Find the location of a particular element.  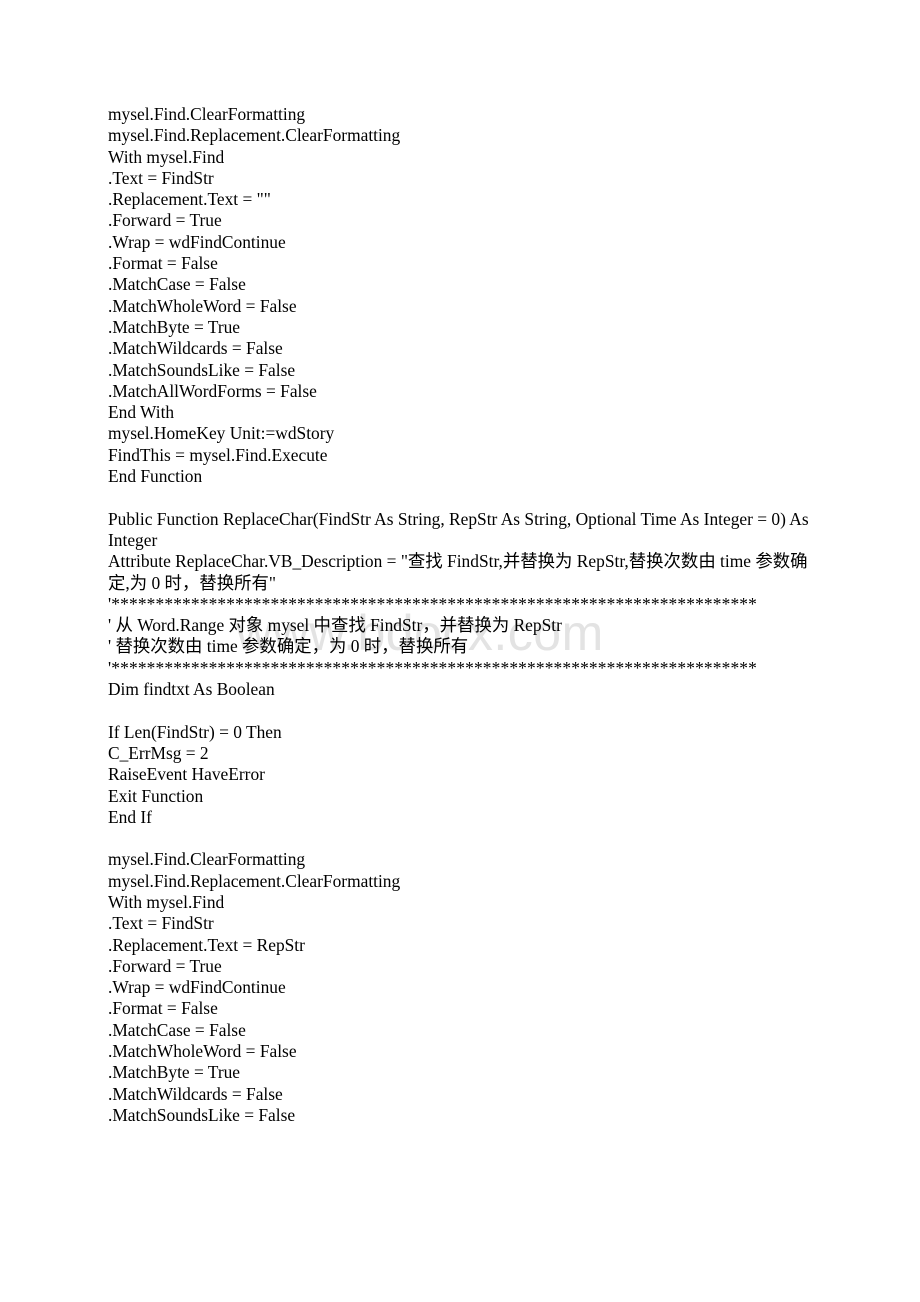

code-line: End With is located at coordinates (141, 412).